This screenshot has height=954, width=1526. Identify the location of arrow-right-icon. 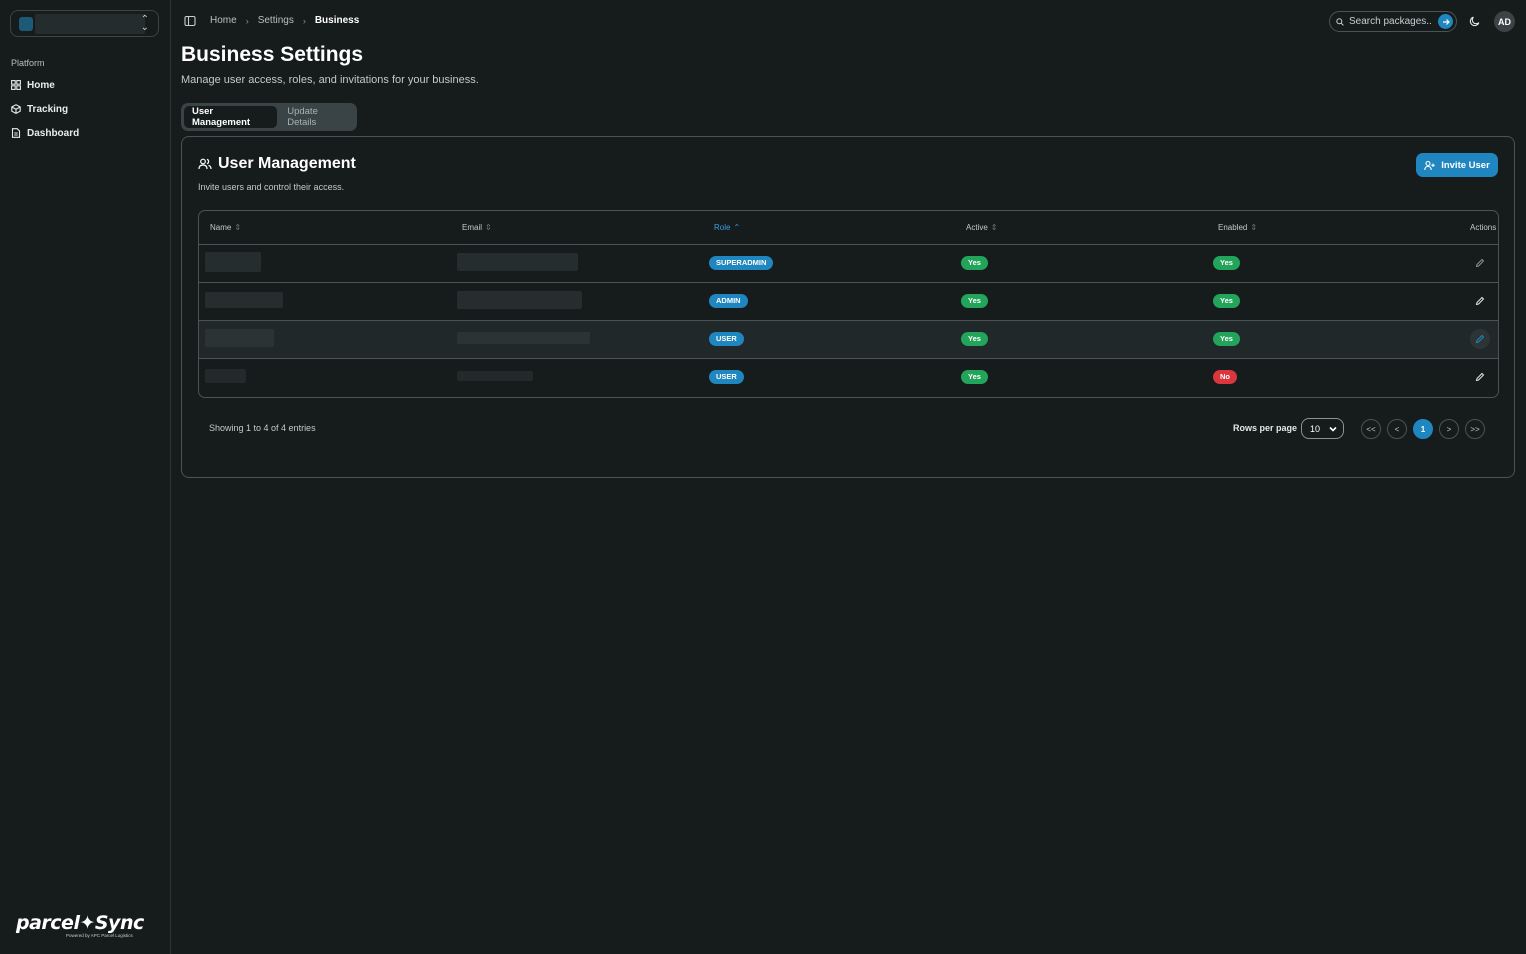
(1446, 21).